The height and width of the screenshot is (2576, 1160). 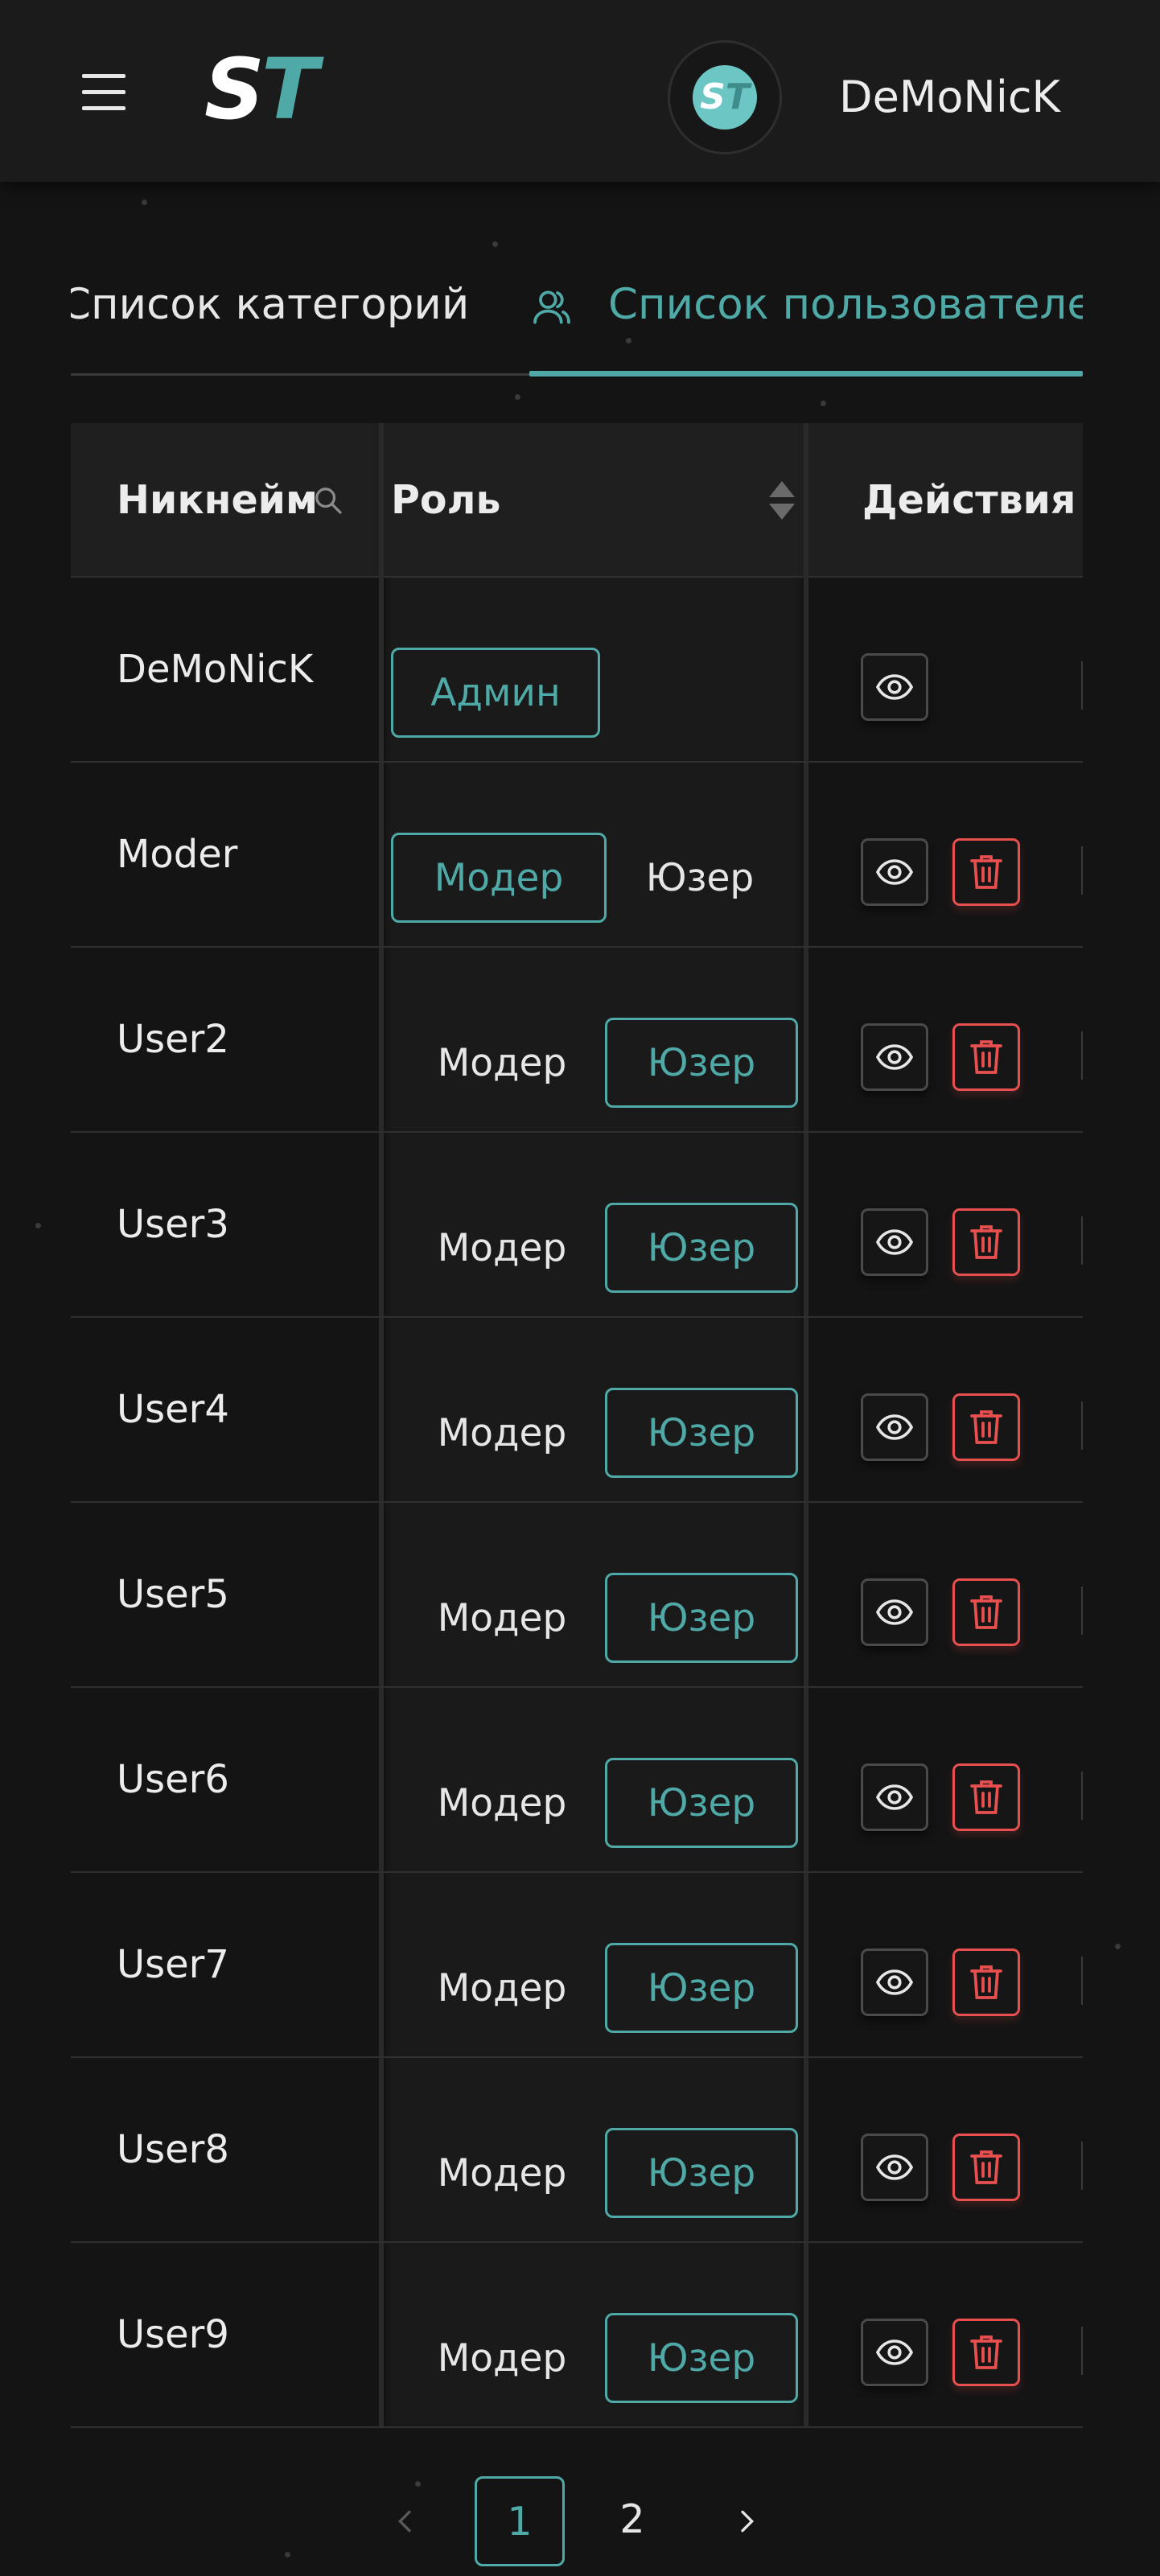 I want to click on chevron-left-icon, so click(x=404, y=2521).